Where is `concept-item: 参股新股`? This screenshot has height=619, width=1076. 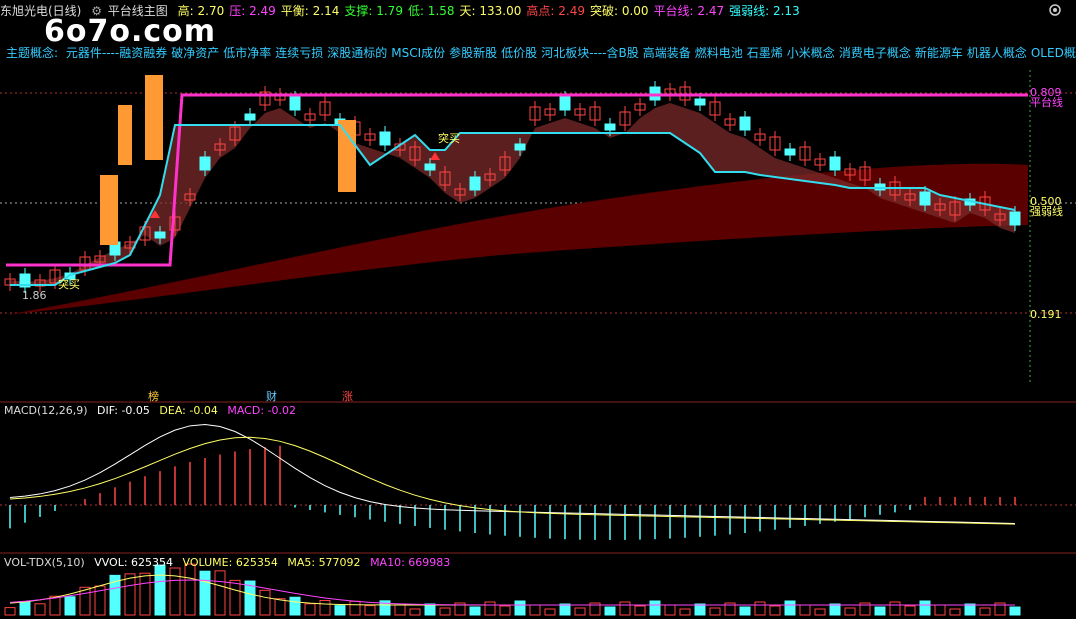
concept-item: 参股新股 is located at coordinates (473, 53).